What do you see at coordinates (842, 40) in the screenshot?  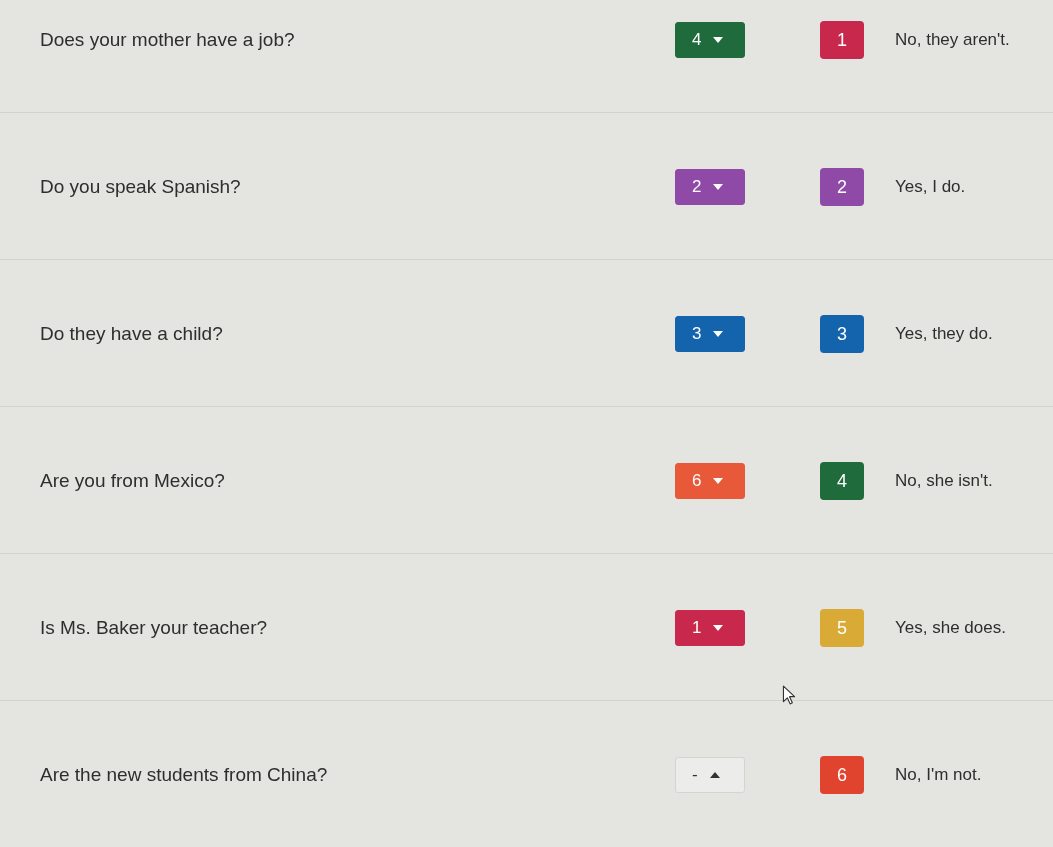 I see `number-badge: 1` at bounding box center [842, 40].